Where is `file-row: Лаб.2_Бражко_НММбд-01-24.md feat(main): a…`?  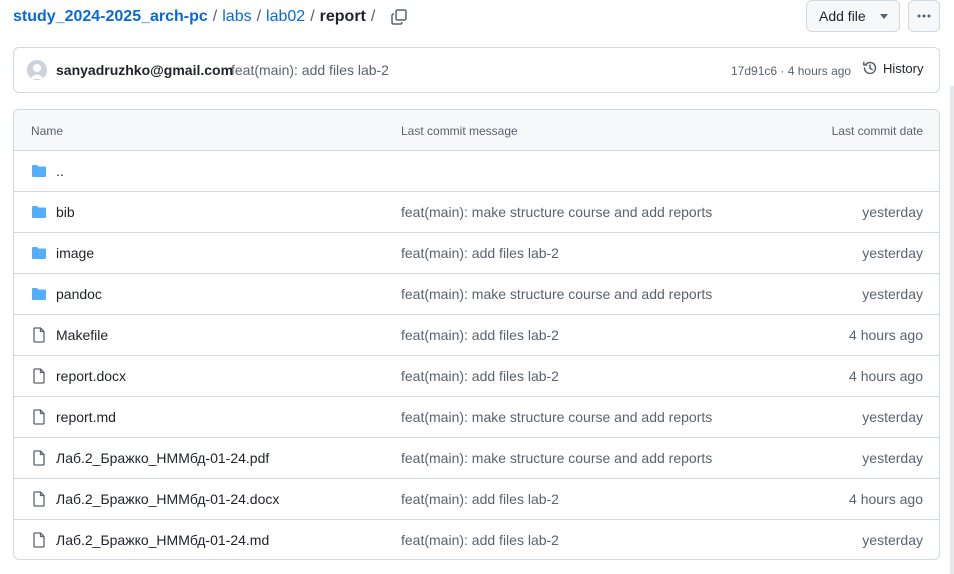 file-row: Лаб.2_Бражко_НММбд-01-24.md feat(main): a… is located at coordinates (476, 539).